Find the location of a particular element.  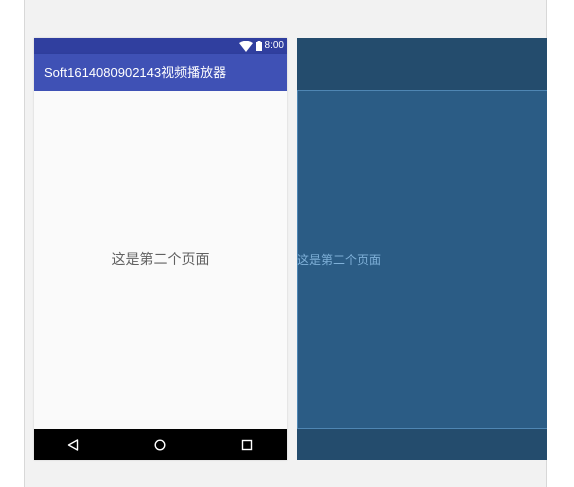

recents-button is located at coordinates (247, 444).